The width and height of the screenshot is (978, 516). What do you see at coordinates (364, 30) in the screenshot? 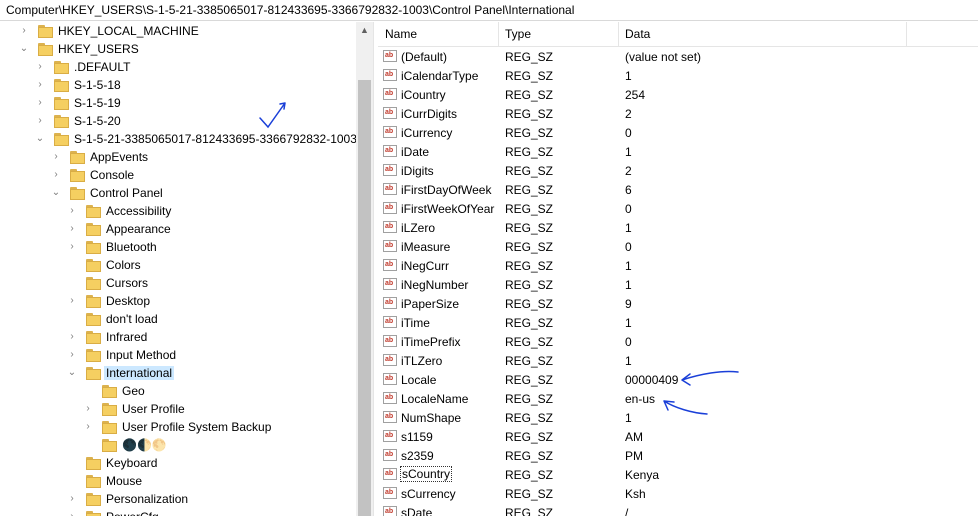
I see `scroll-up-arrow-icon: ▲` at bounding box center [364, 30].